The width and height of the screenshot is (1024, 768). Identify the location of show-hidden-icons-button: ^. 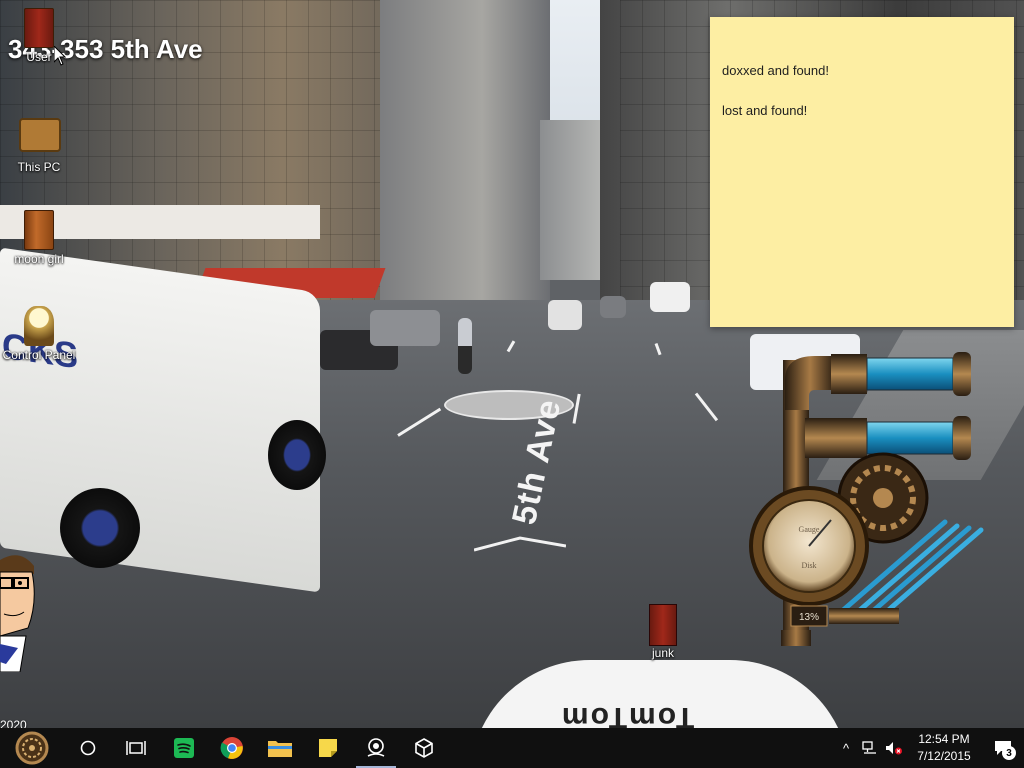
(846, 748).